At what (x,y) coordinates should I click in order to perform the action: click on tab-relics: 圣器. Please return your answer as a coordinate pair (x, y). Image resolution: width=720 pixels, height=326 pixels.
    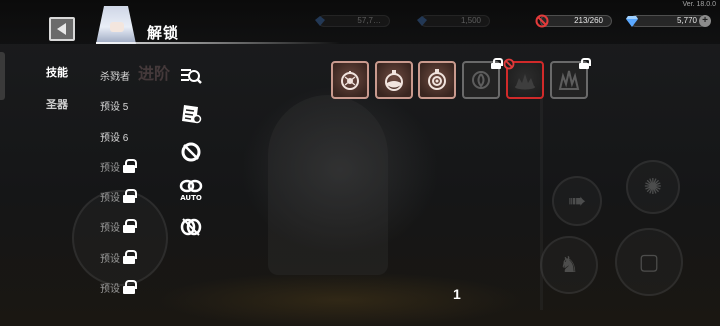
    Looking at the image, I should click on (57, 104).